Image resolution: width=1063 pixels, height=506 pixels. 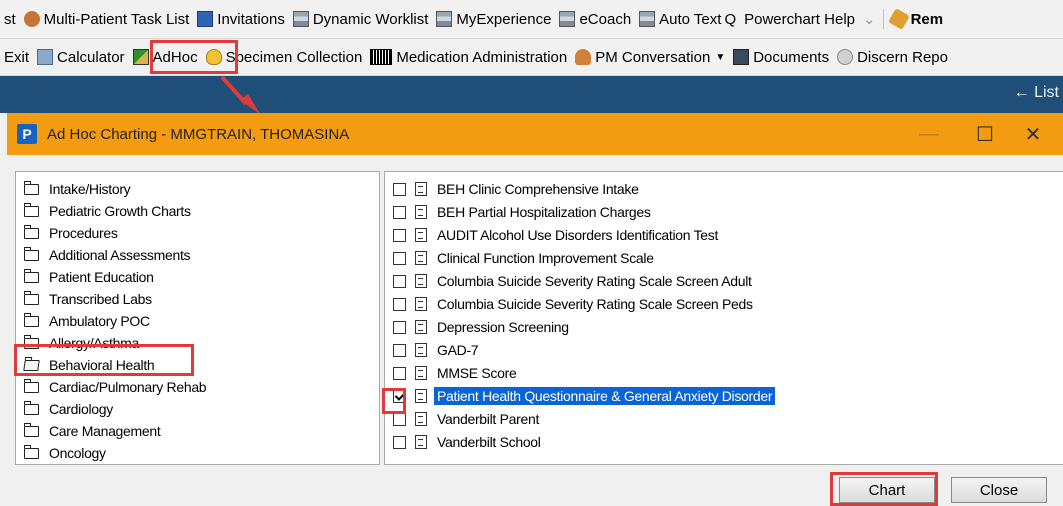 What do you see at coordinates (92, 431) in the screenshot?
I see `tree-item-care-management: Care Management` at bounding box center [92, 431].